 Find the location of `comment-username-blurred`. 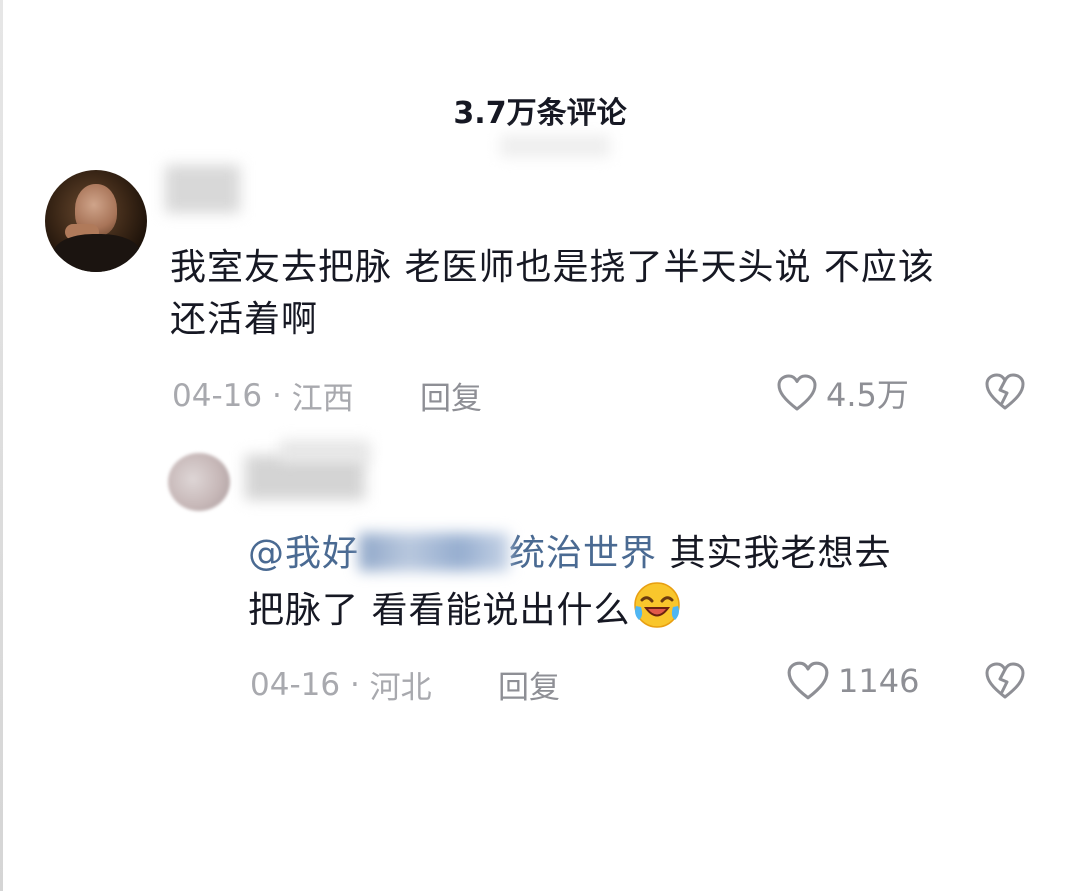

comment-username-blurred is located at coordinates (202, 189).